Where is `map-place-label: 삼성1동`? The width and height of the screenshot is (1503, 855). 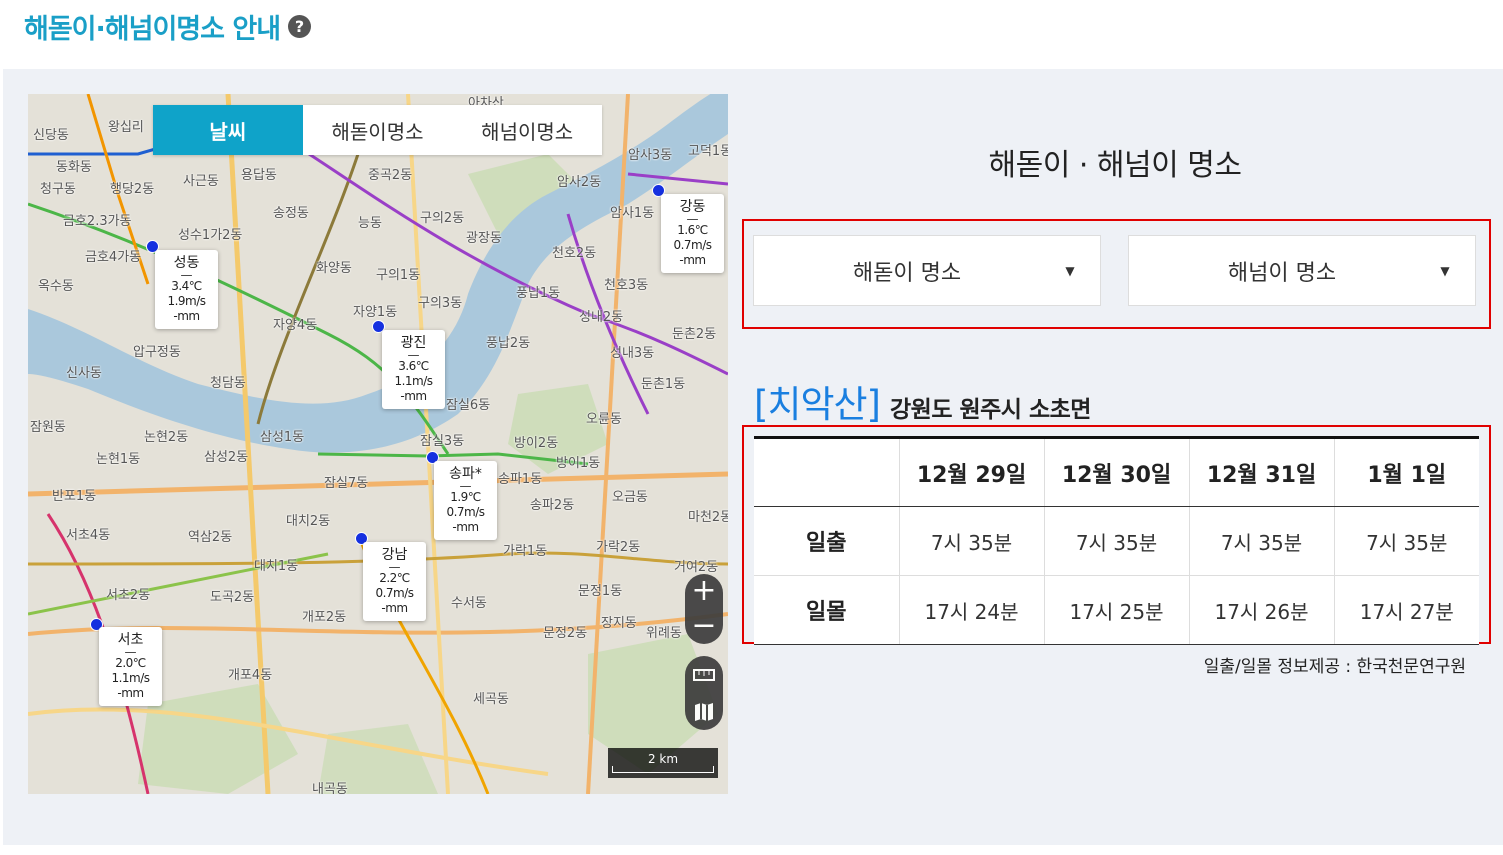
map-place-label: 삼성1동 is located at coordinates (282, 437).